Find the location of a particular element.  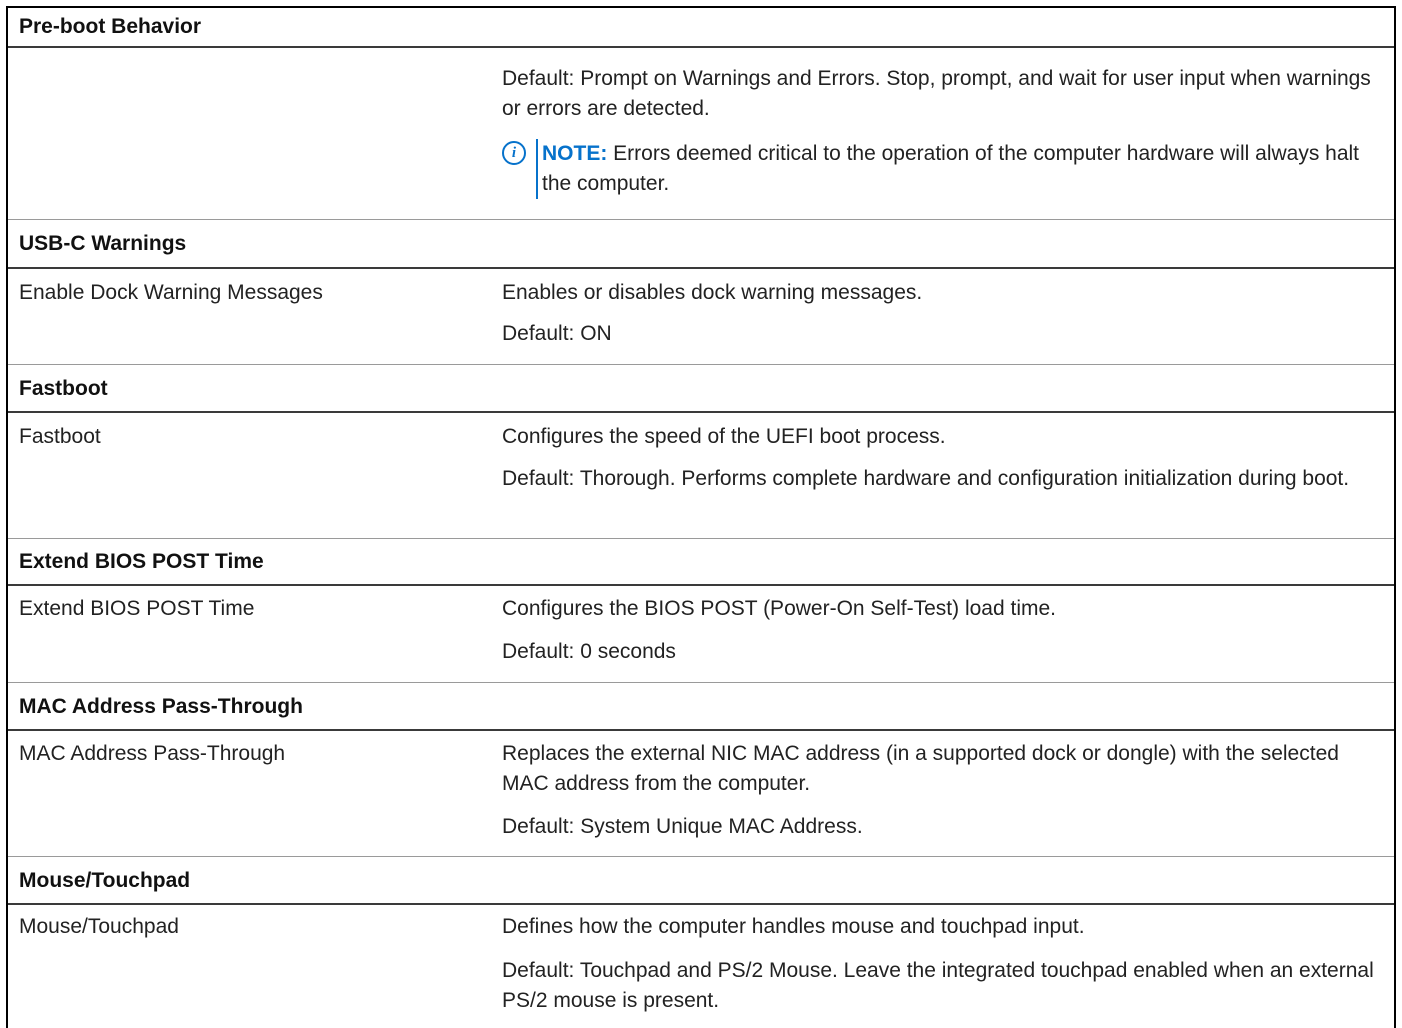

section-header-extend-bios-post-time: Extend BIOS POST Time is located at coordinates (141, 561).